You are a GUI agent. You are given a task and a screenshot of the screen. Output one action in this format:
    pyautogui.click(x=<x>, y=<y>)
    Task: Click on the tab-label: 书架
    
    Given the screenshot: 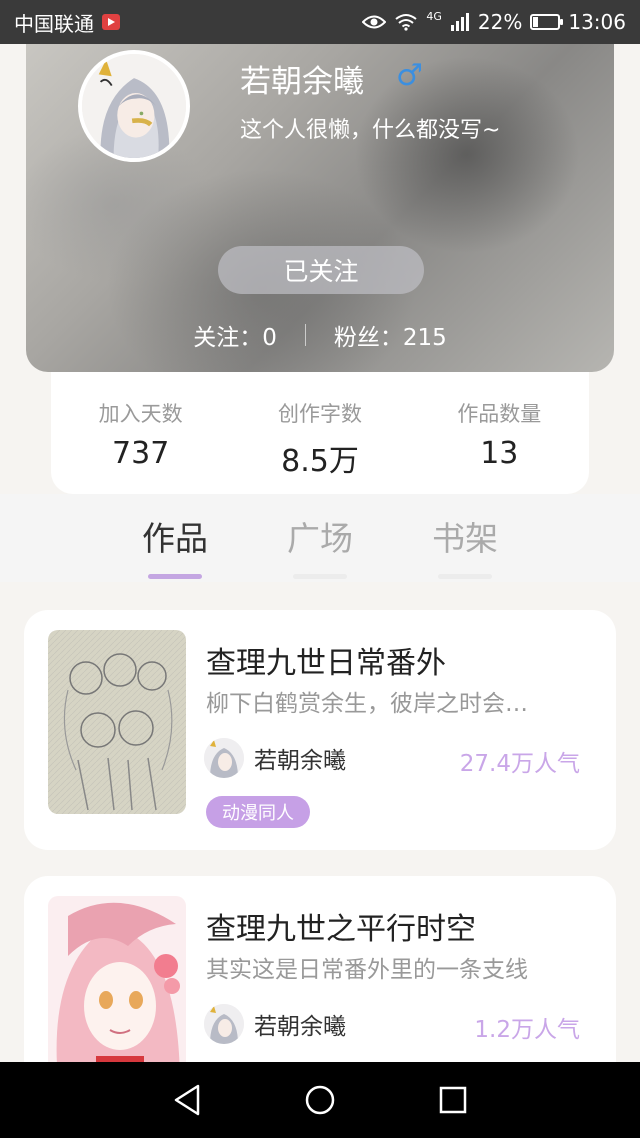 What is the action you would take?
    pyautogui.click(x=465, y=538)
    